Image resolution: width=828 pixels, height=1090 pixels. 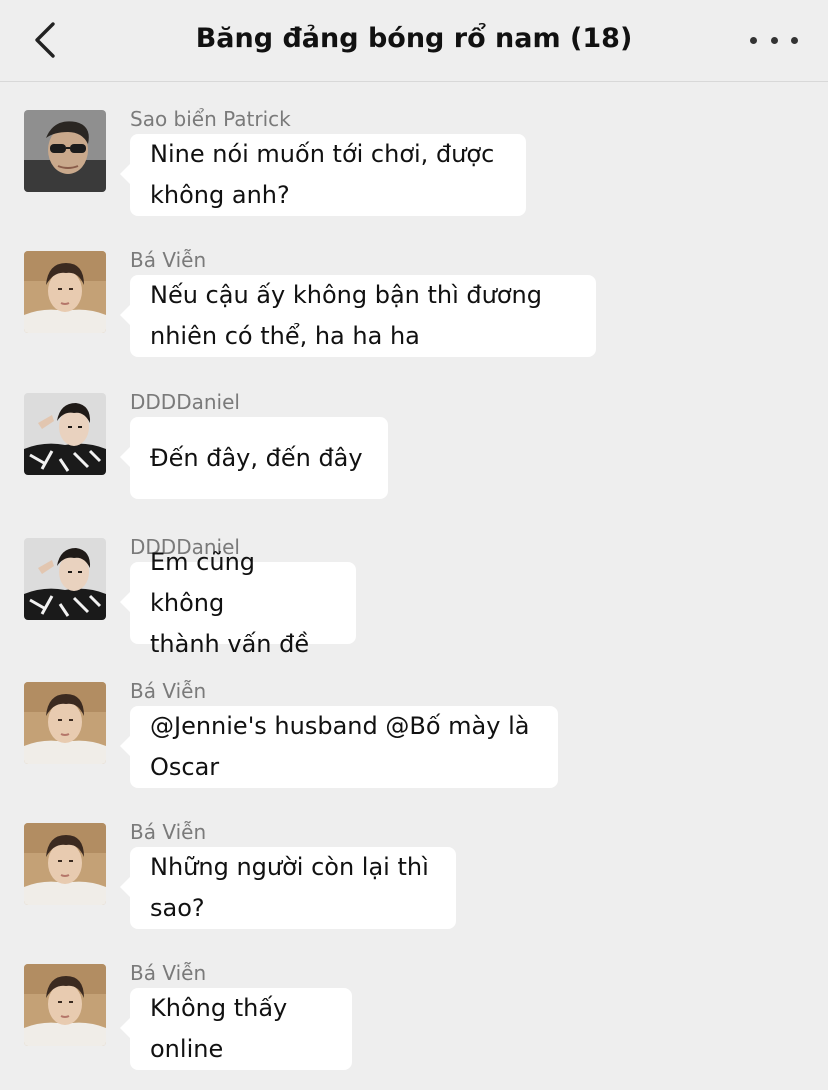 I want to click on message-text: Đến đây, đến đây, so click(x=256, y=457).